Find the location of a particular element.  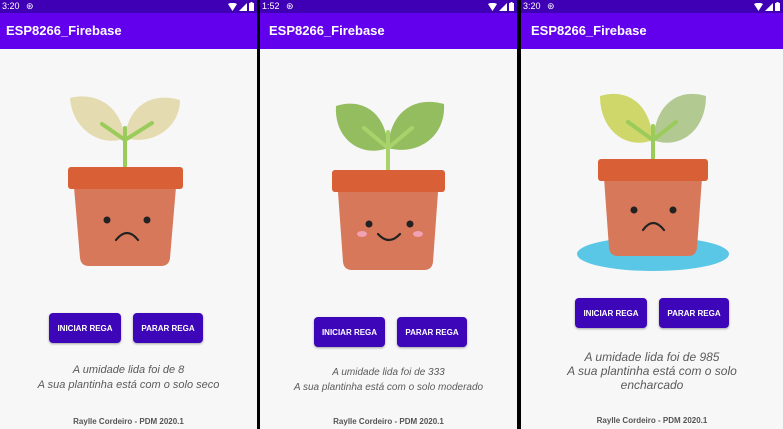

stem is located at coordinates (127, 145).